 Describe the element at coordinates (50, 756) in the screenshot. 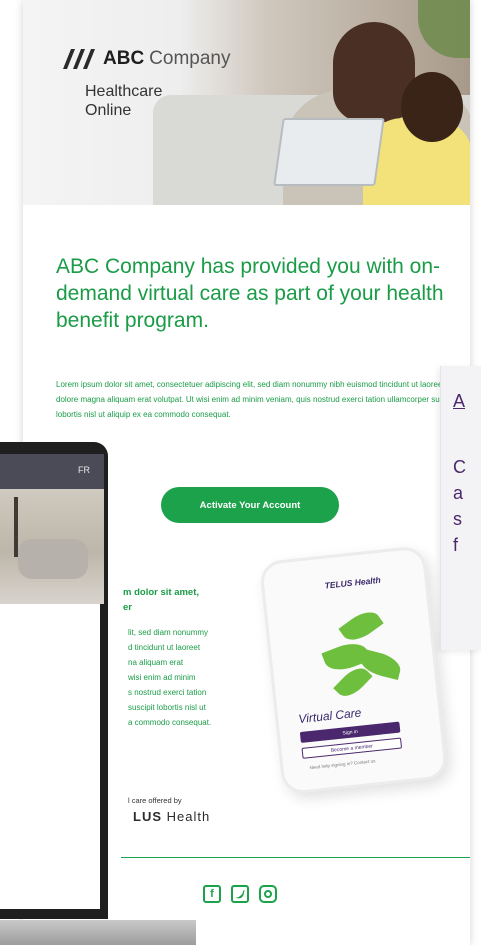

I see `laptop-content` at that location.